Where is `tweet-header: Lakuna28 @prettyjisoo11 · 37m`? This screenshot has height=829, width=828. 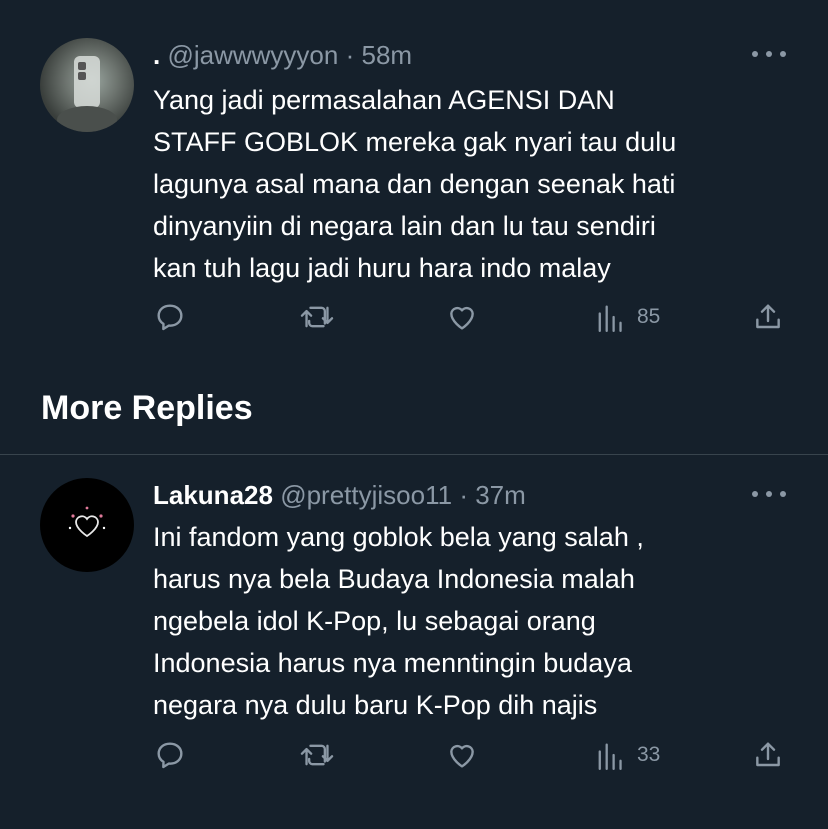 tweet-header: Lakuna28 @prettyjisoo11 · 37m is located at coordinates (339, 495).